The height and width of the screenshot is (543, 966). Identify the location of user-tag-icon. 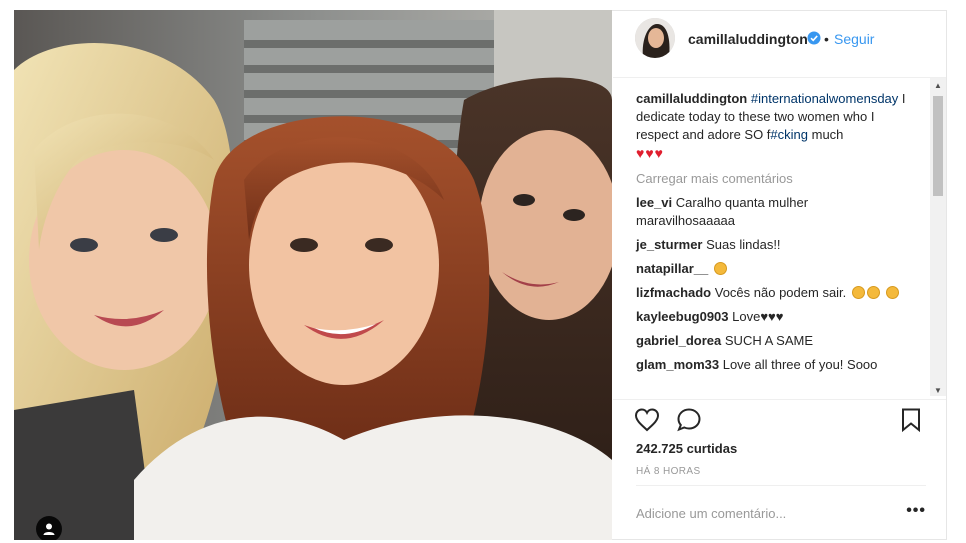
(49, 528).